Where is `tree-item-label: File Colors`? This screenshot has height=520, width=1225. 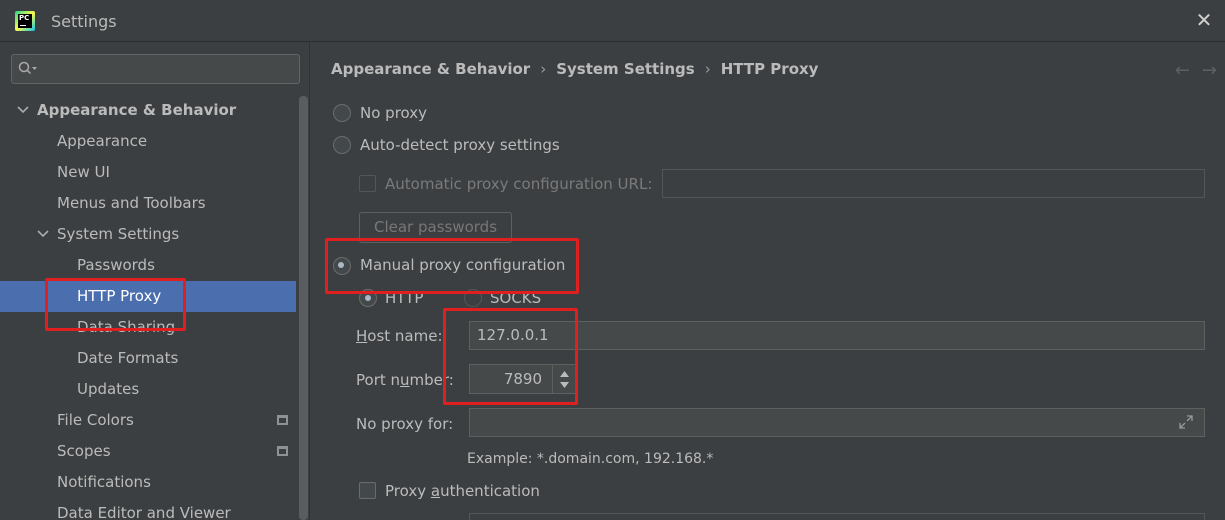 tree-item-label: File Colors is located at coordinates (95, 420).